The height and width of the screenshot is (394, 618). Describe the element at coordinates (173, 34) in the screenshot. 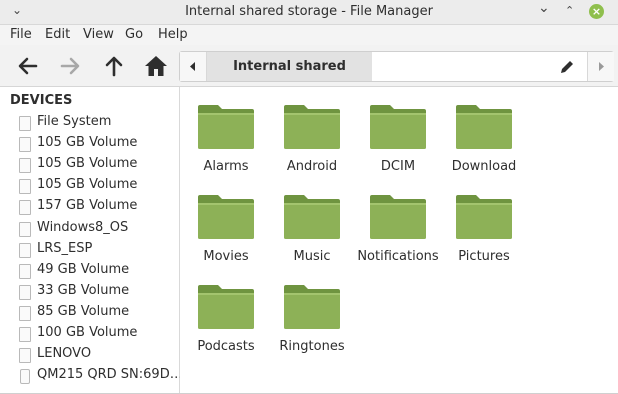

I see `menu-help: Help` at that location.